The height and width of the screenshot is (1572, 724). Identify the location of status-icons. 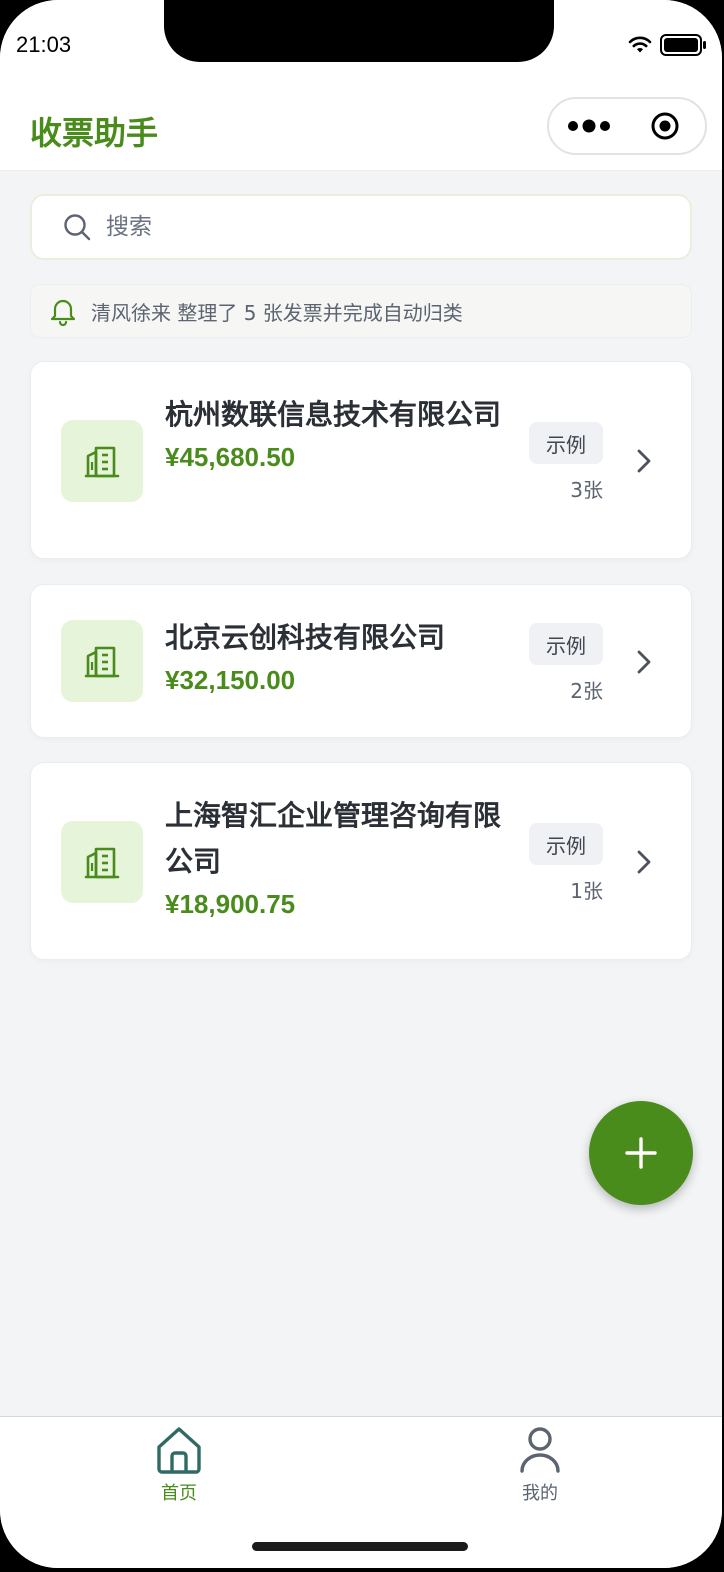
(668, 45).